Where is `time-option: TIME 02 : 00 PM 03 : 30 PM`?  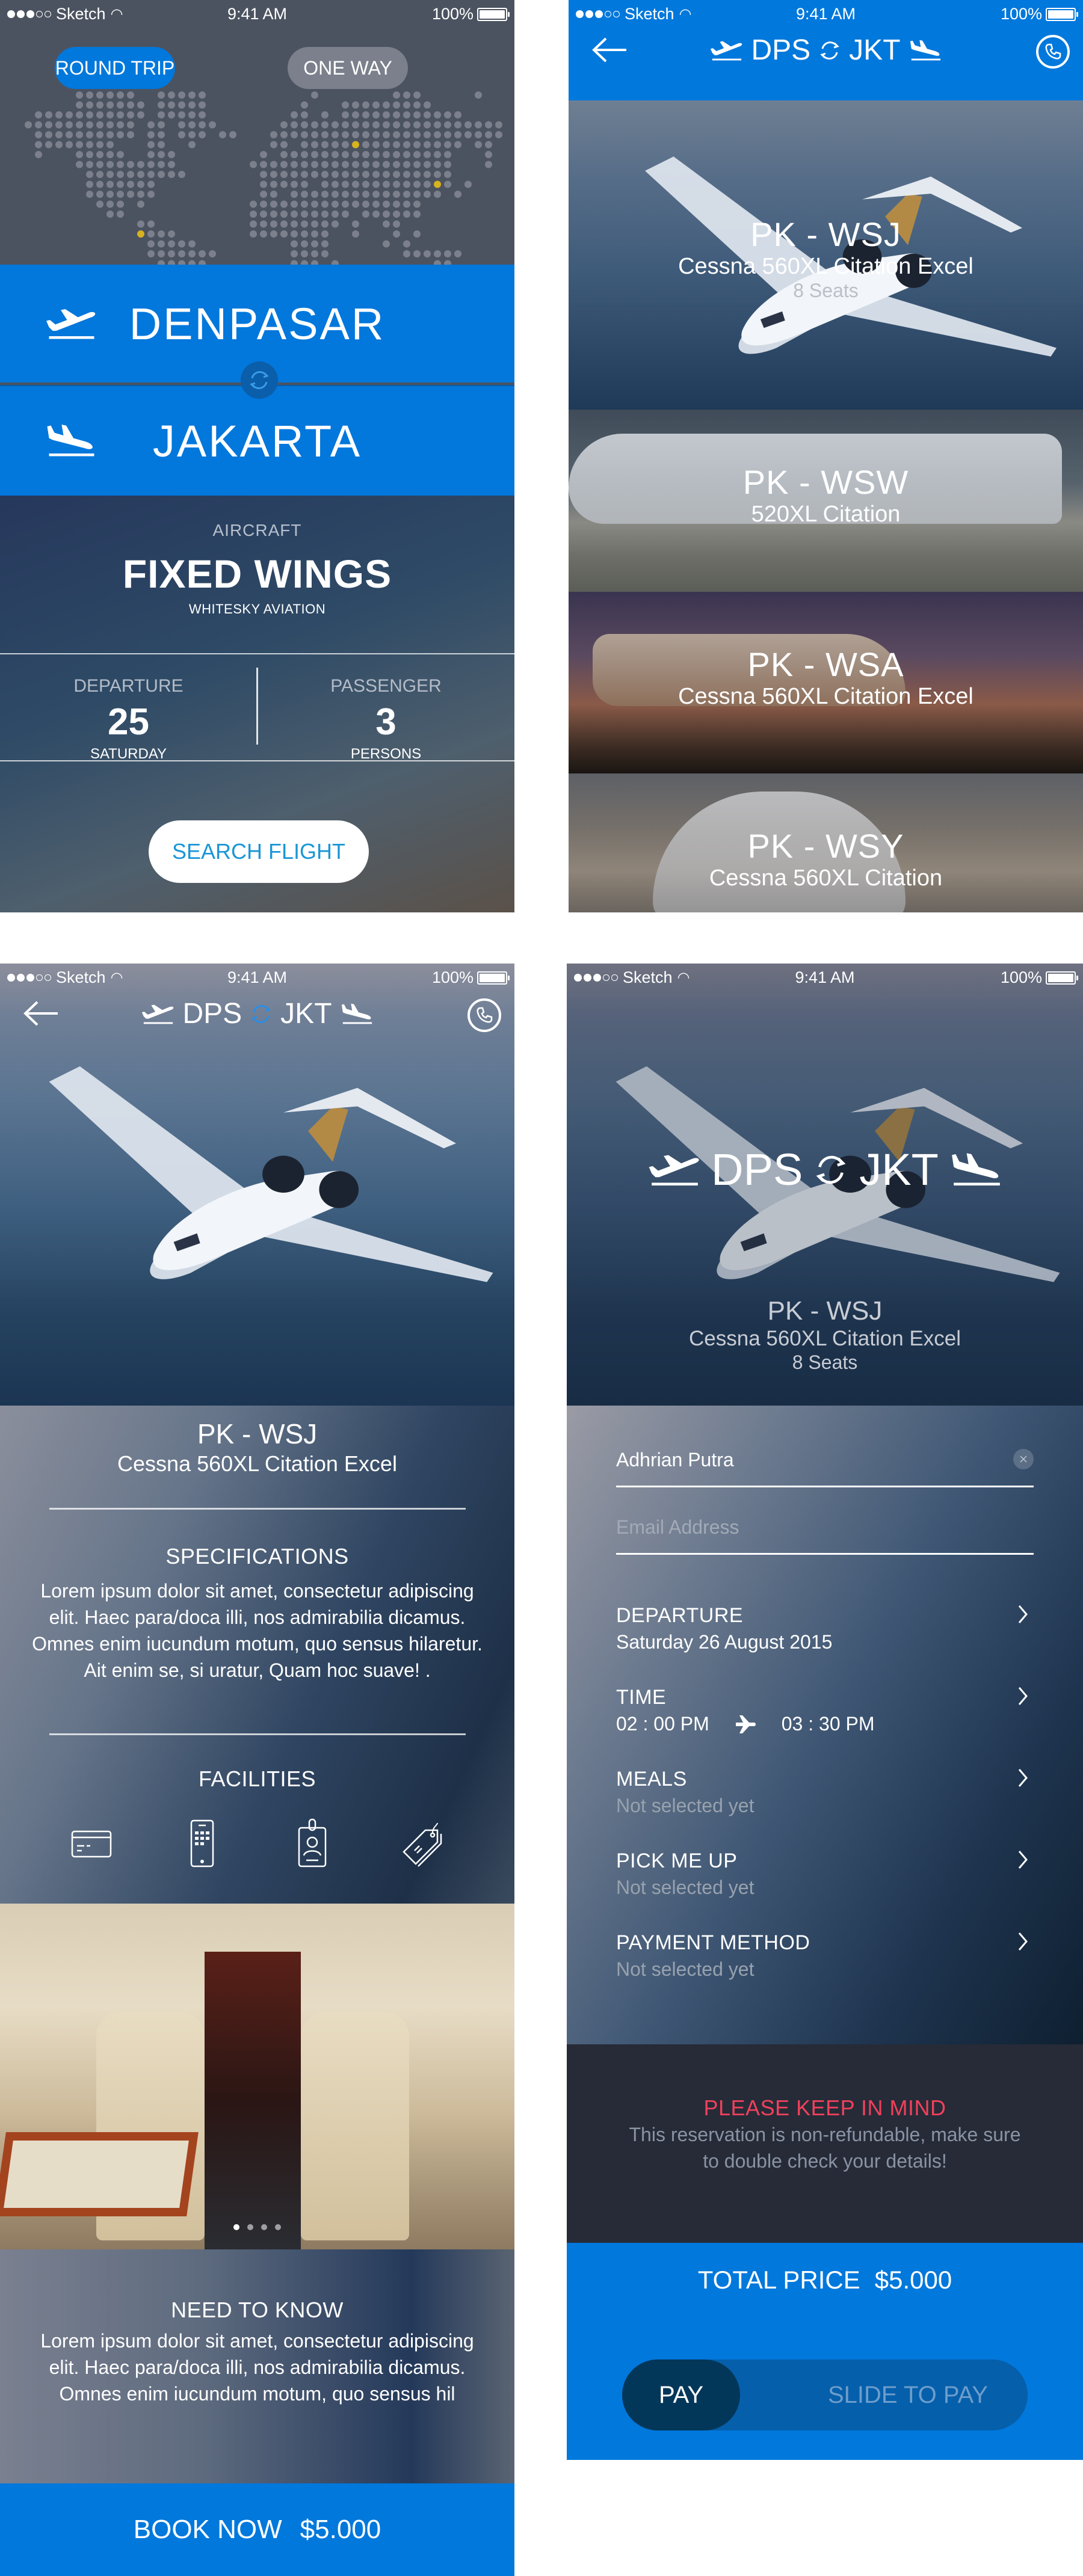 time-option: TIME 02 : 00 PM 03 : 30 PM is located at coordinates (825, 1719).